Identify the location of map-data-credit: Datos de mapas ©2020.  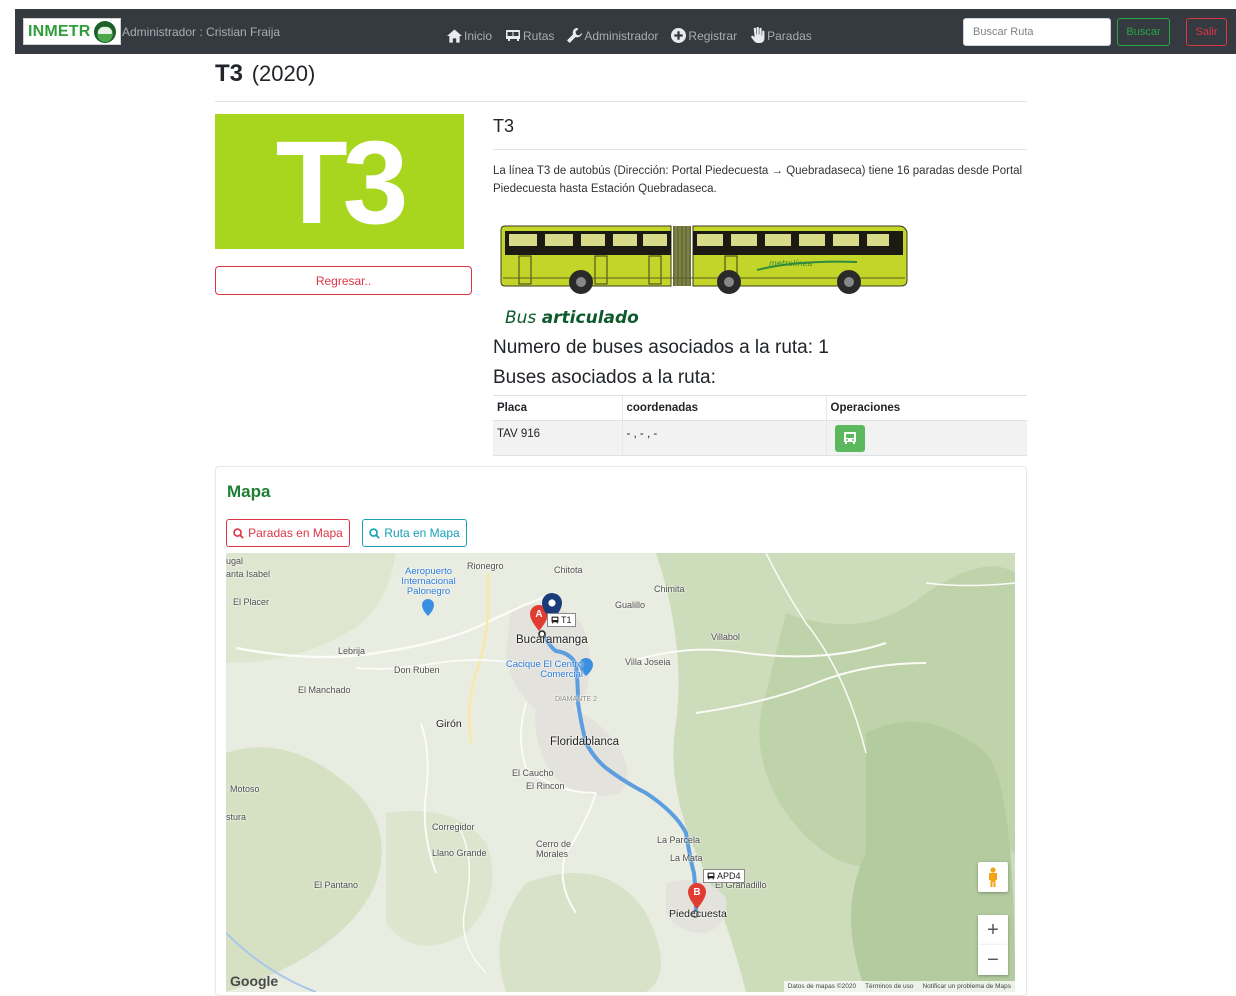
(822, 986).